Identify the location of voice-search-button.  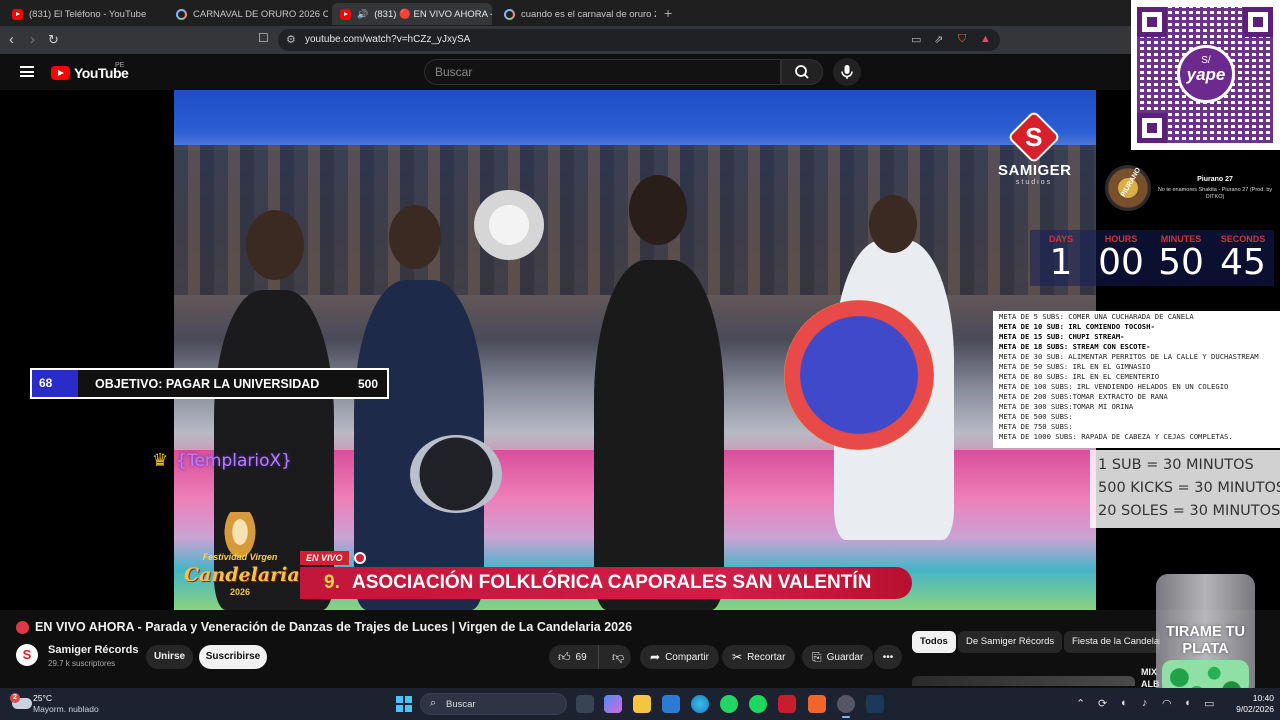
(847, 72).